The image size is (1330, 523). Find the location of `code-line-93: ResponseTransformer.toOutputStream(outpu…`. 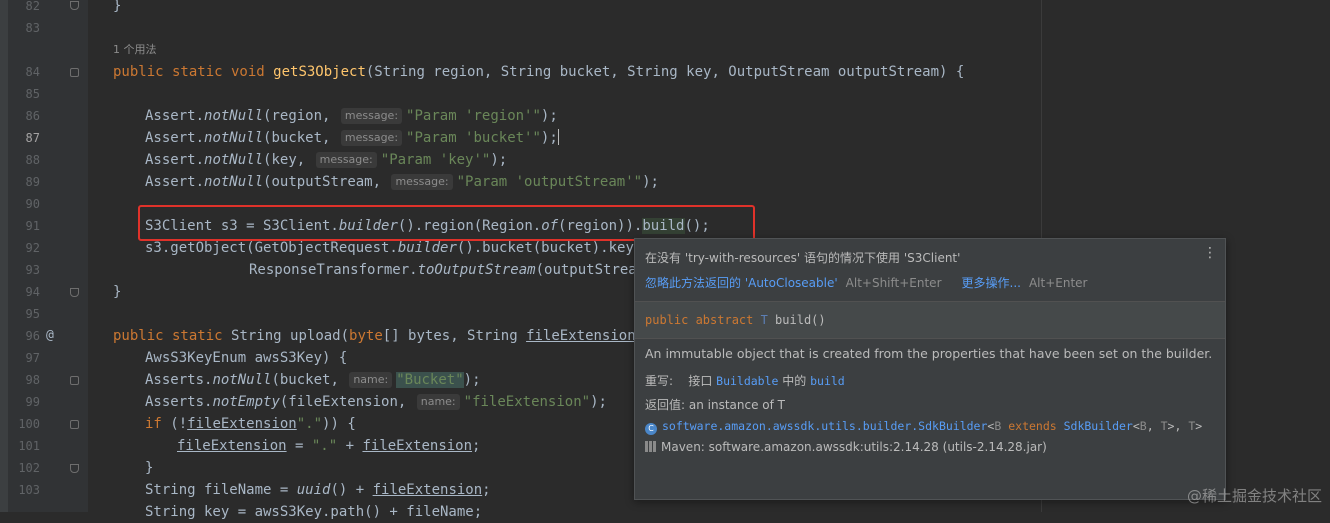

code-line-93: ResponseTransformer.toOutputStream(outpu… is located at coordinates (451, 270).